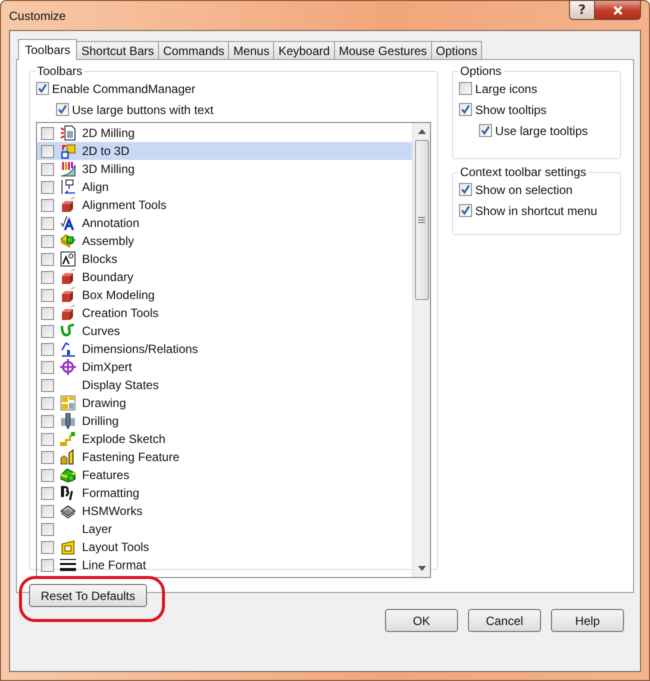 This screenshot has width=650, height=681. Describe the element at coordinates (536, 211) in the screenshot. I see `checkbox-label: Show in shortcut menu` at that location.